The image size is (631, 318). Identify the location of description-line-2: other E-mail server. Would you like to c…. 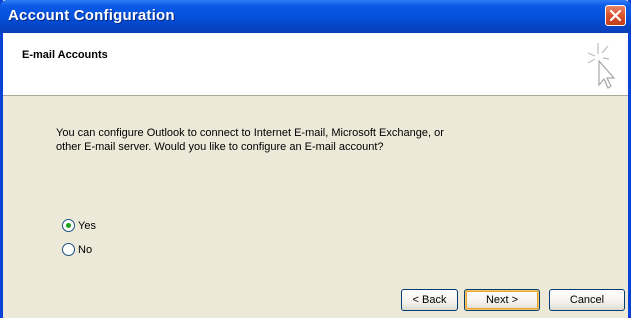
(220, 147).